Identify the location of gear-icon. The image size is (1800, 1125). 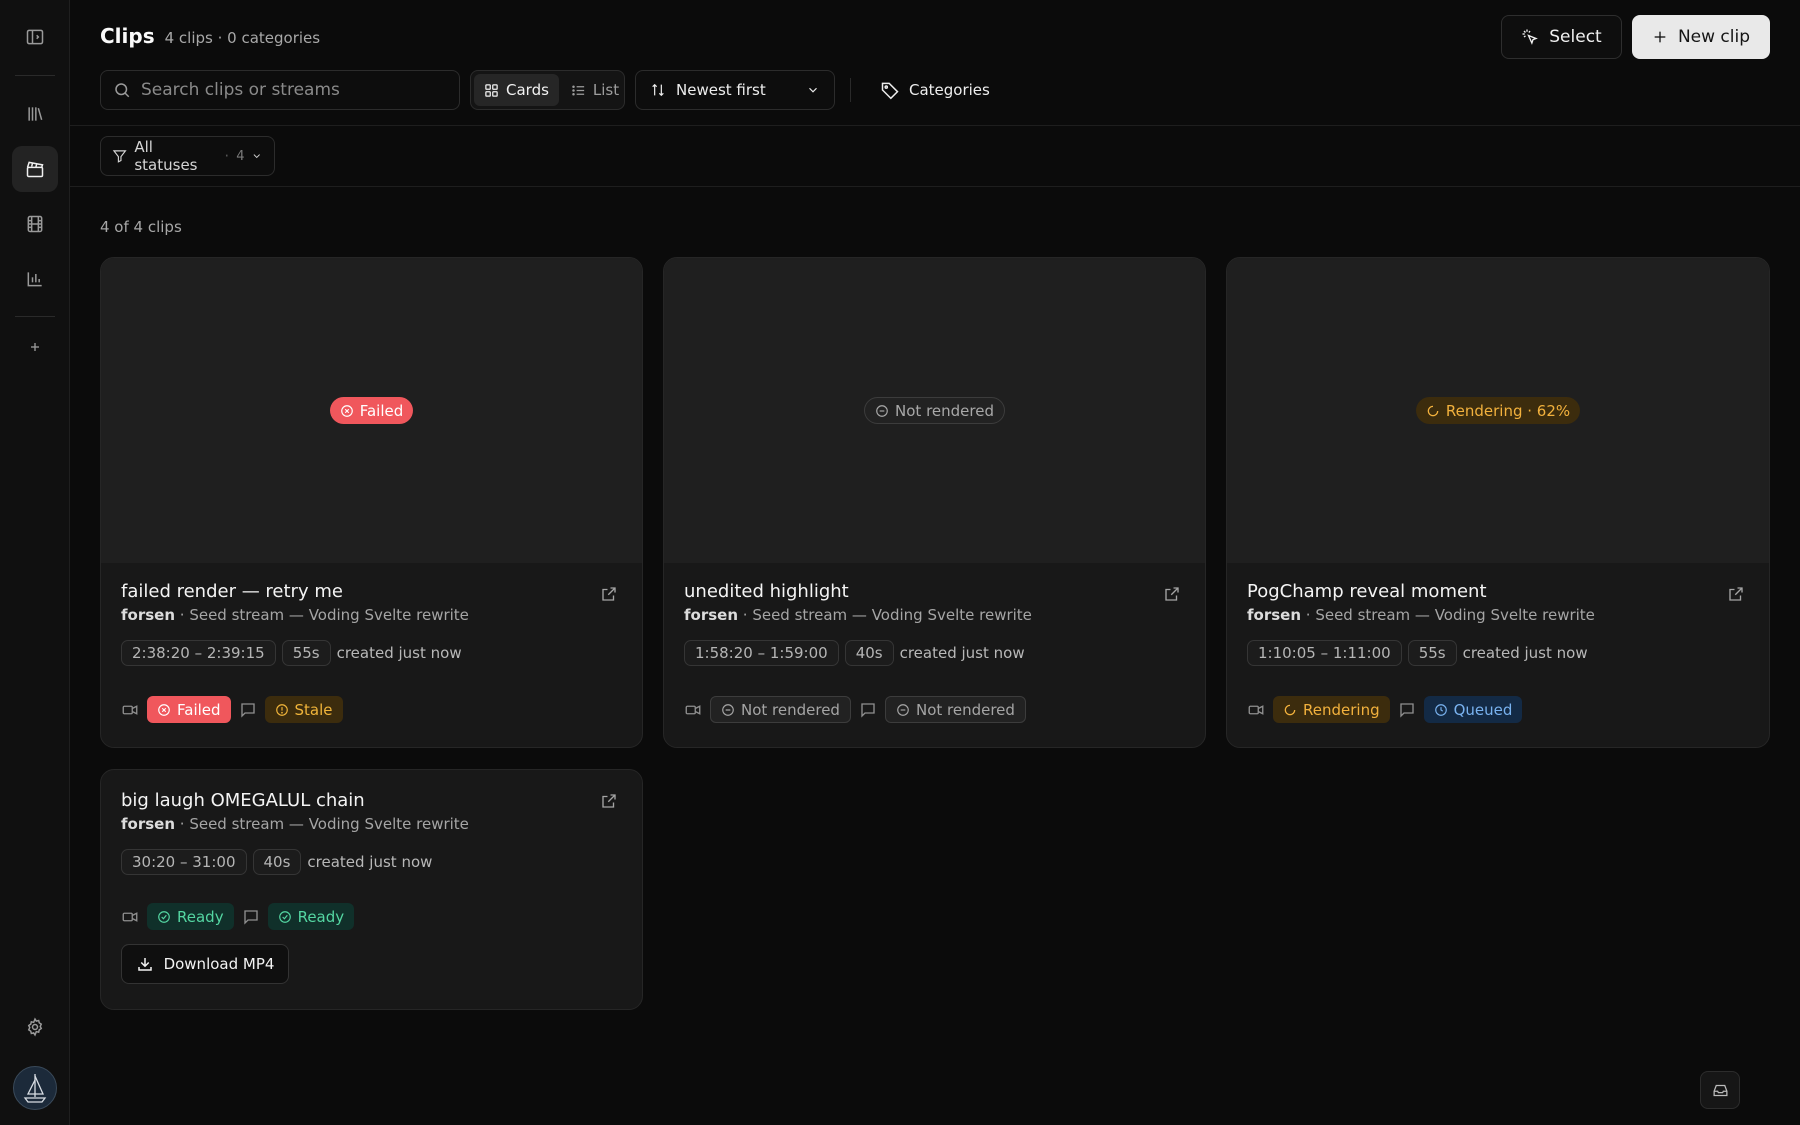
(35, 1027).